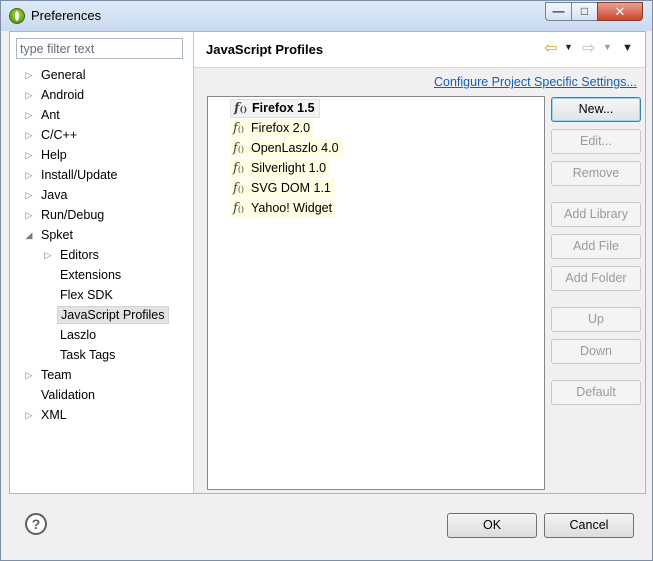  I want to click on tree-item-team: ▷ Team, so click(101, 375).